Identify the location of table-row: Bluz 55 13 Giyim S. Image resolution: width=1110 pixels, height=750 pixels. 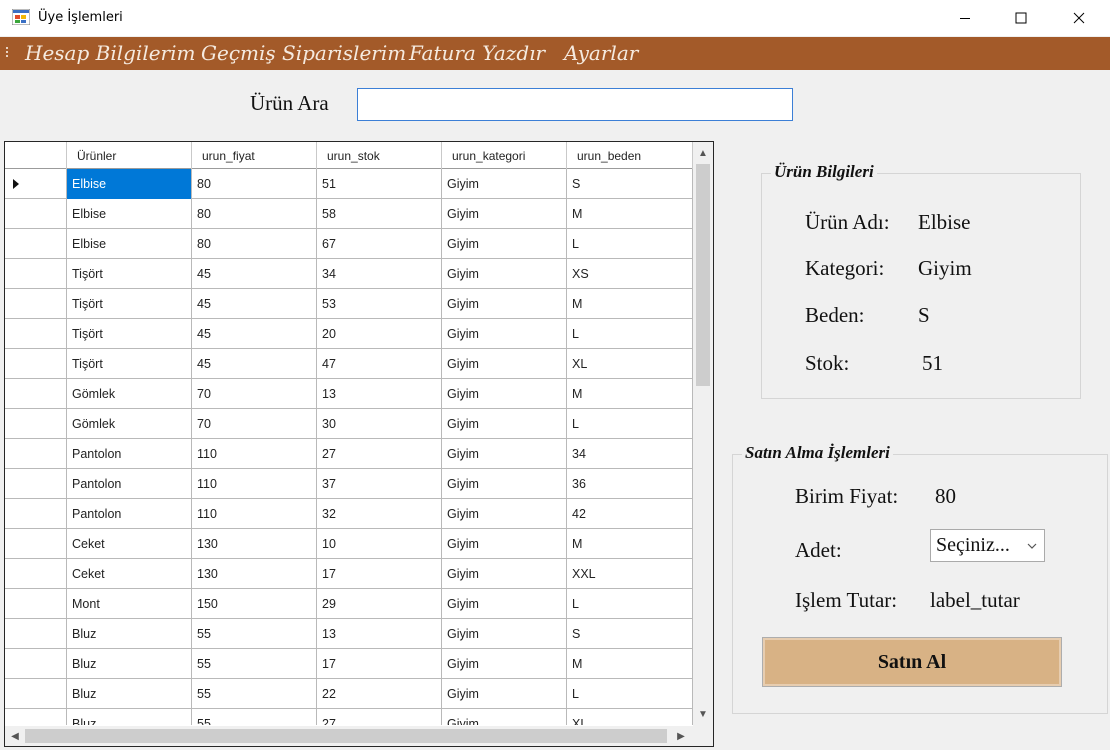
(349, 634).